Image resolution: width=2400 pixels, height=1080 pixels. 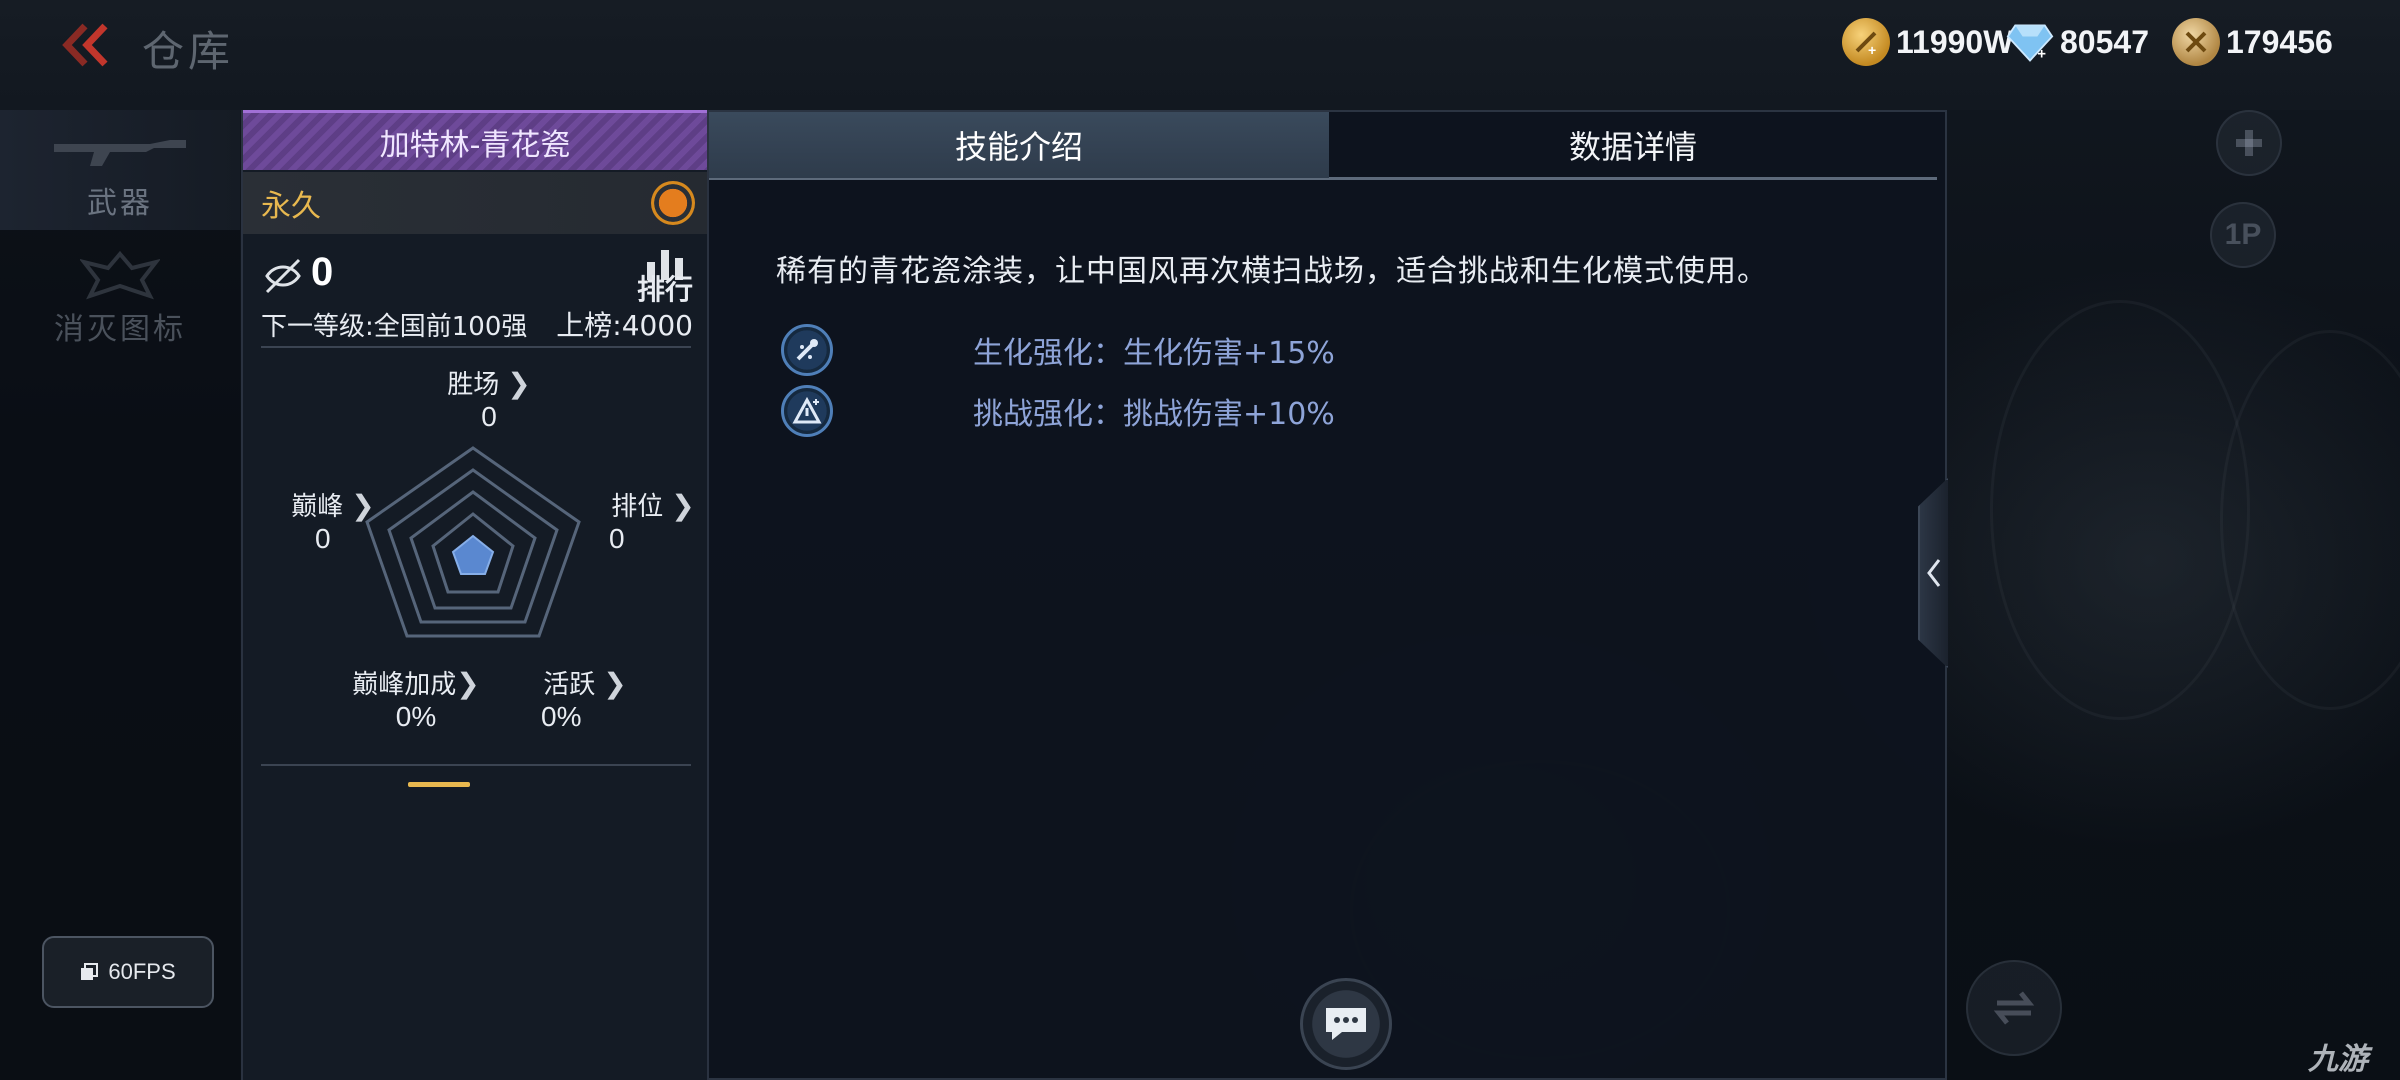 I want to click on back-button, so click(x=87, y=45).